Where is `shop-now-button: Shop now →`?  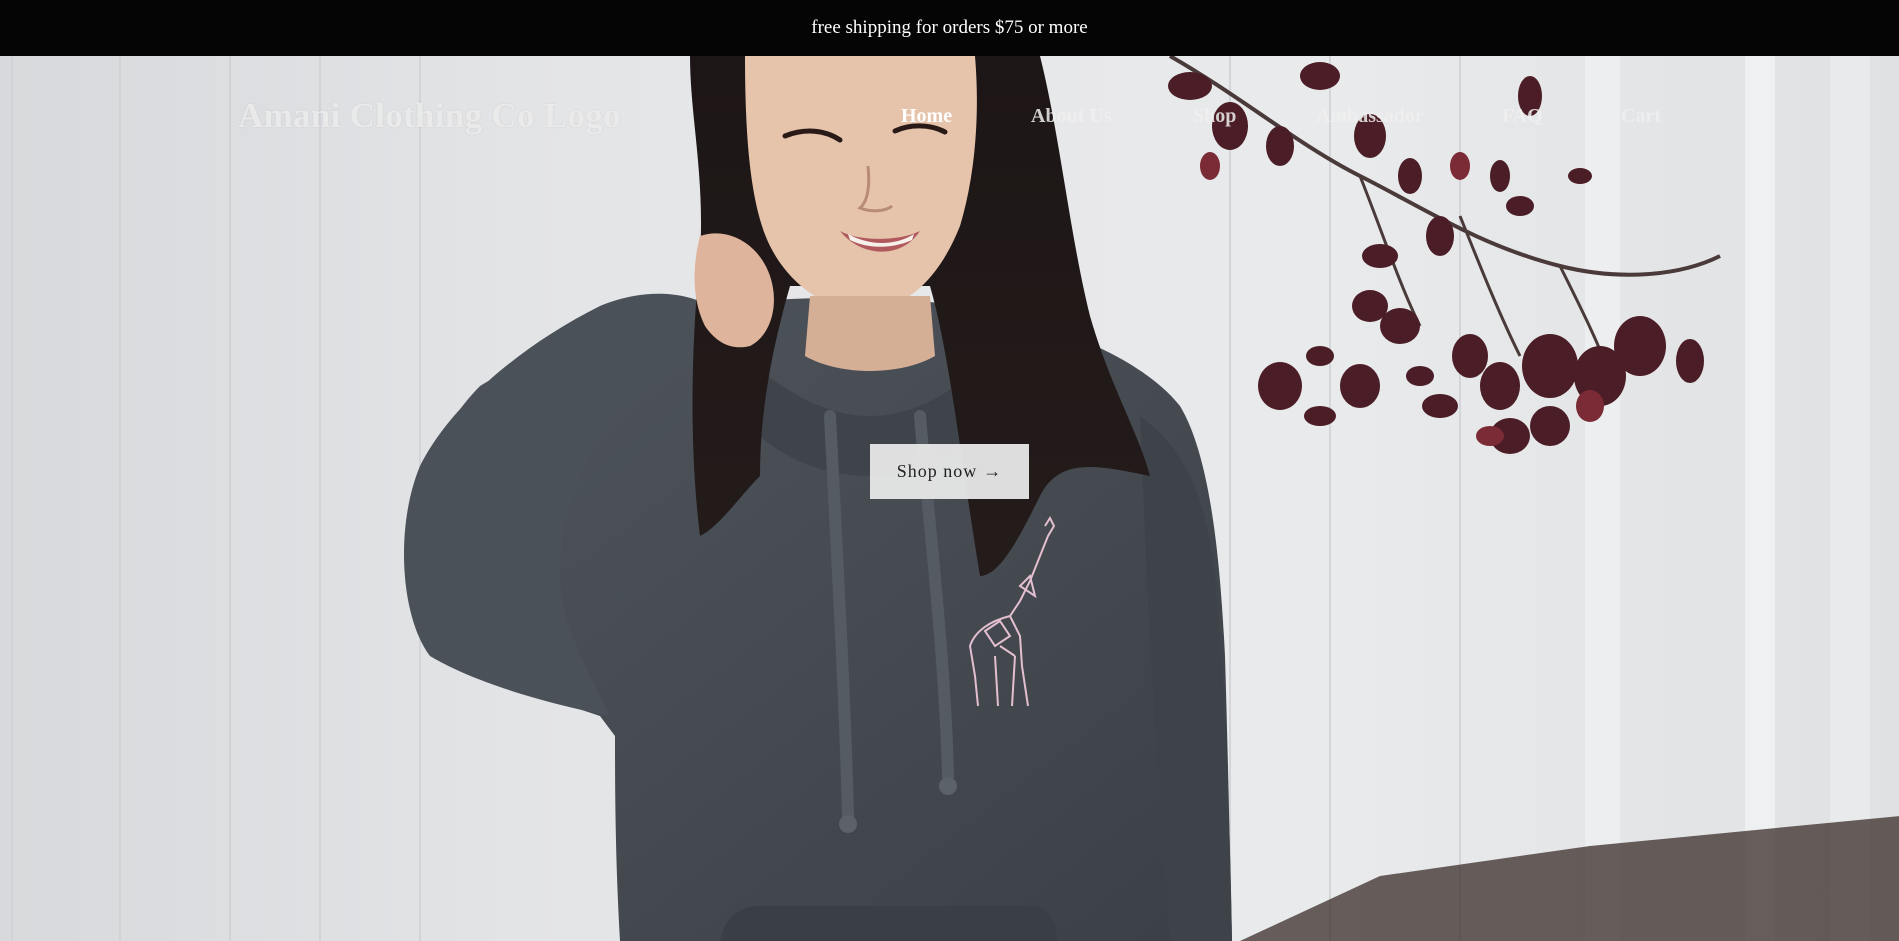 shop-now-button: Shop now → is located at coordinates (949, 471).